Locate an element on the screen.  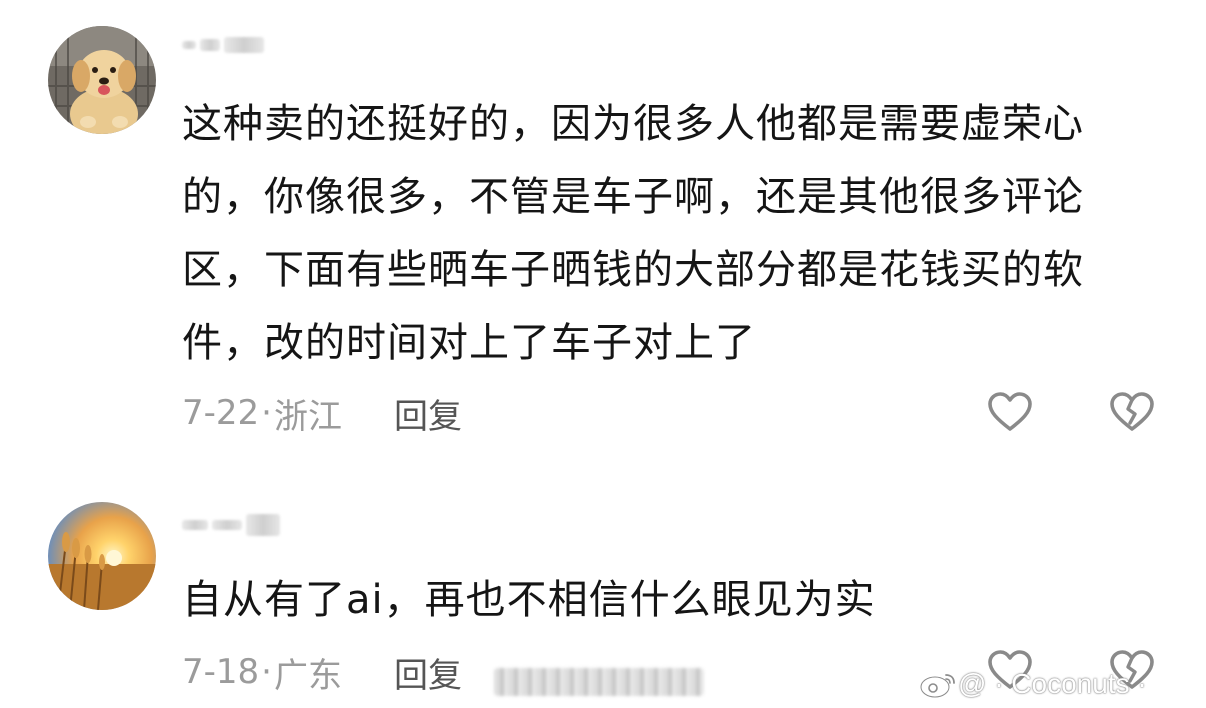
comment-meta: 7-18 · 广东 回复 is located at coordinates (322, 672).